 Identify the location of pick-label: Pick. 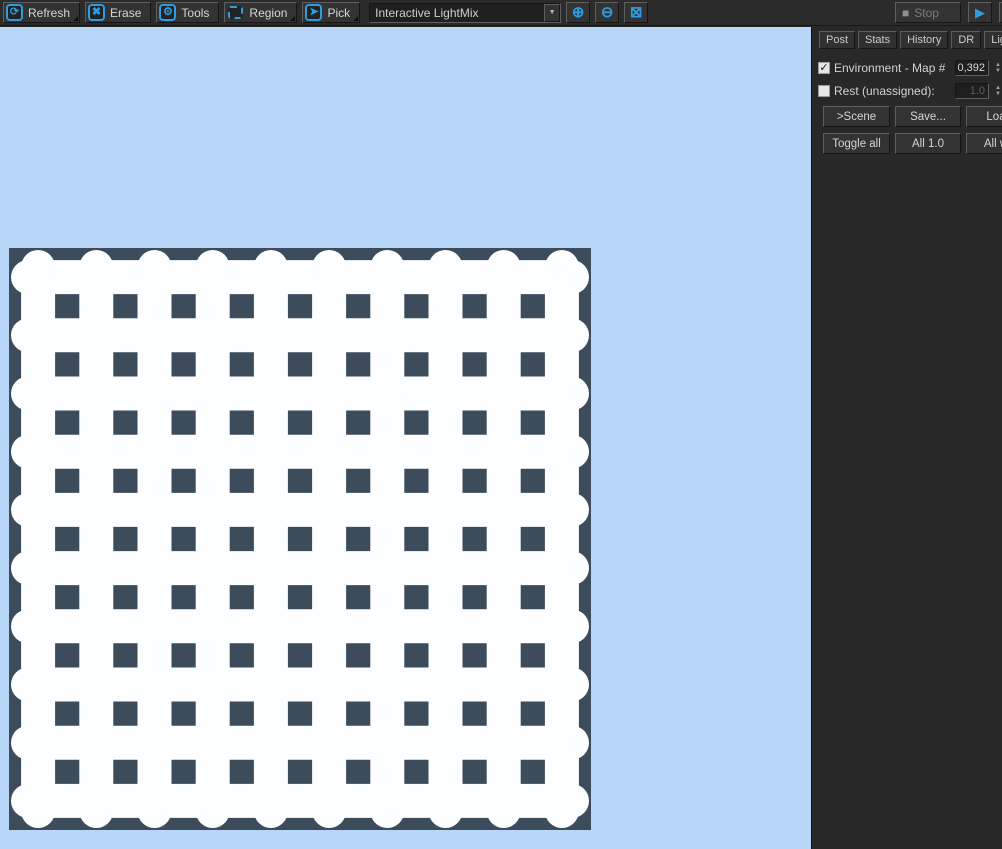
(339, 12).